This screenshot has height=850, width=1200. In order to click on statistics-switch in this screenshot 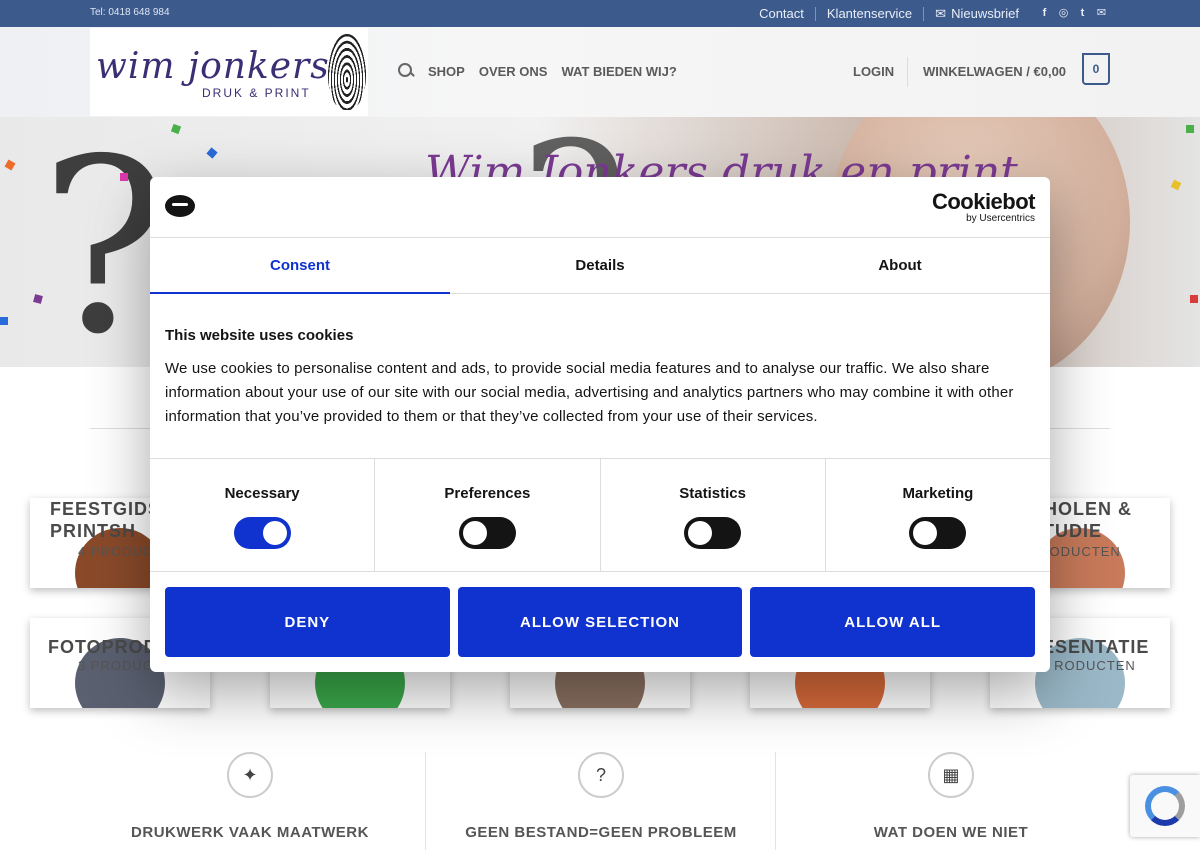, I will do `click(713, 533)`.